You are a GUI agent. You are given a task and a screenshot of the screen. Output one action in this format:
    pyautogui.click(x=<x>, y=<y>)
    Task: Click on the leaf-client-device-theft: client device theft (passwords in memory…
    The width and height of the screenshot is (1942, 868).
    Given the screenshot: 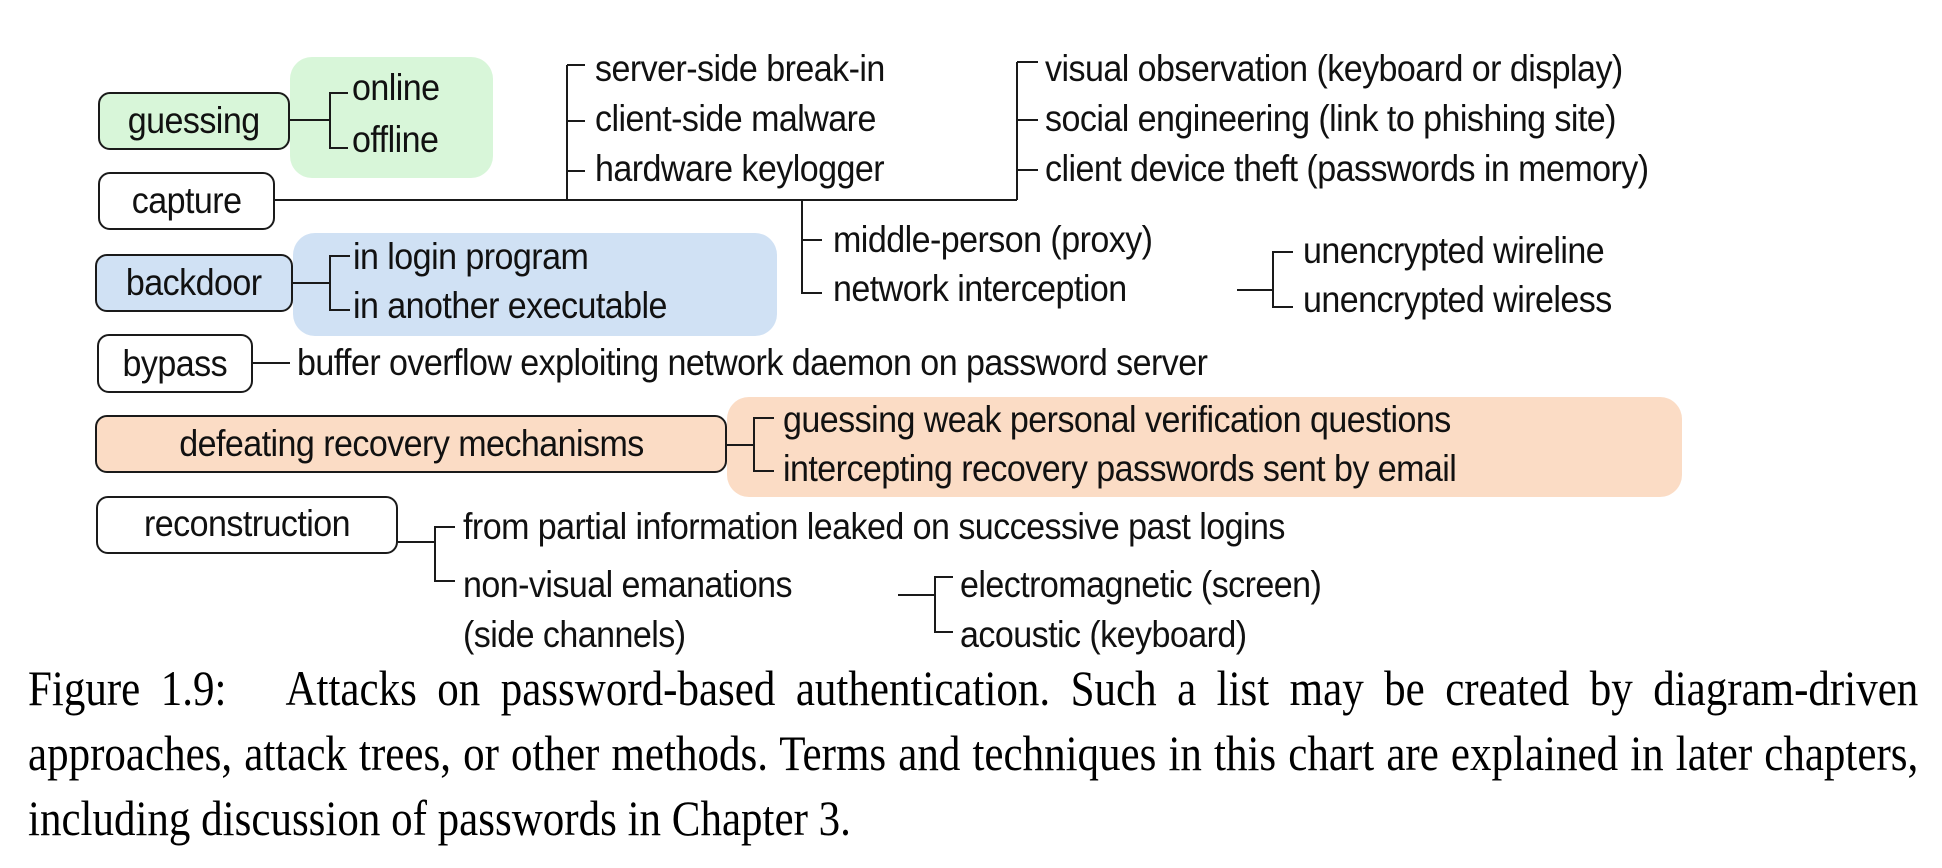 What is the action you would take?
    pyautogui.click(x=1347, y=168)
    